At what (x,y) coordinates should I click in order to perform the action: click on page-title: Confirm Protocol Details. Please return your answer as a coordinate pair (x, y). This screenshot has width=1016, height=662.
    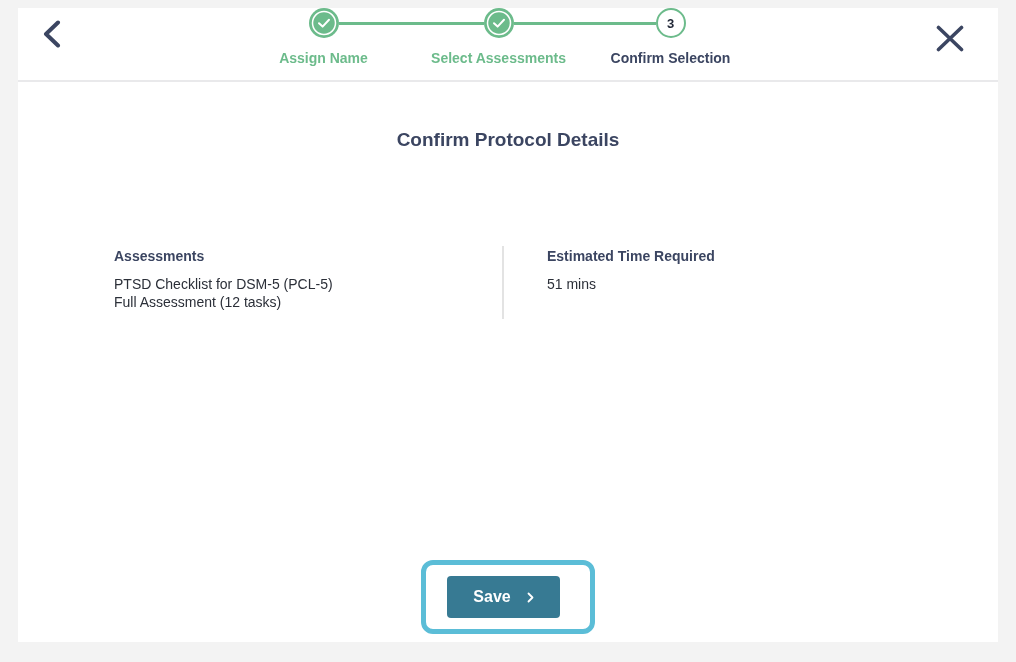
    Looking at the image, I should click on (508, 140).